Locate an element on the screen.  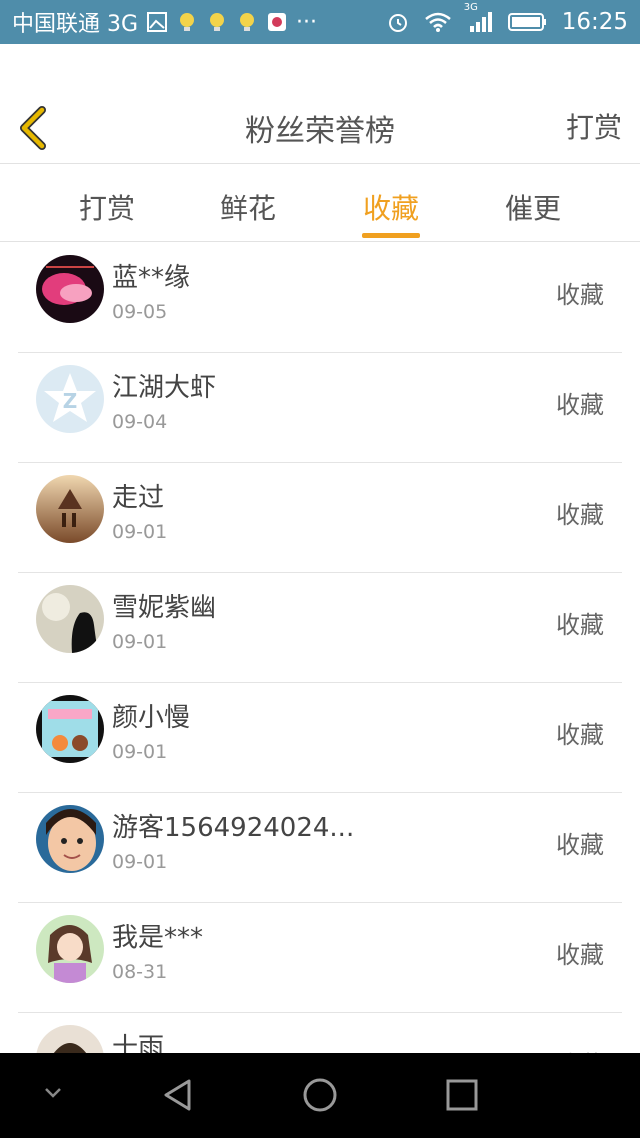
square-recents-icon is located at coordinates (462, 1095).